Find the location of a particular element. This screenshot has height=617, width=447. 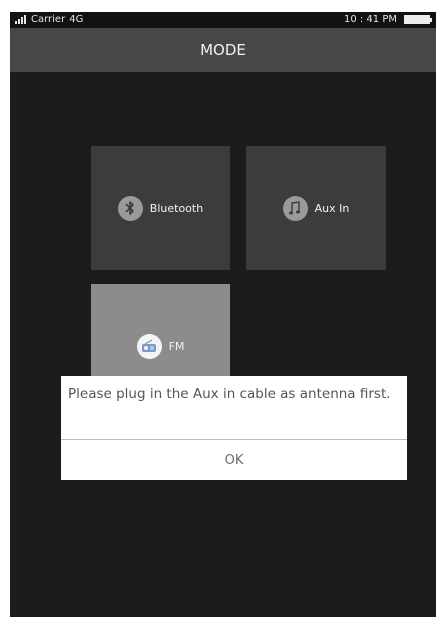

status-right: 10 : 41 PM is located at coordinates (388, 19).